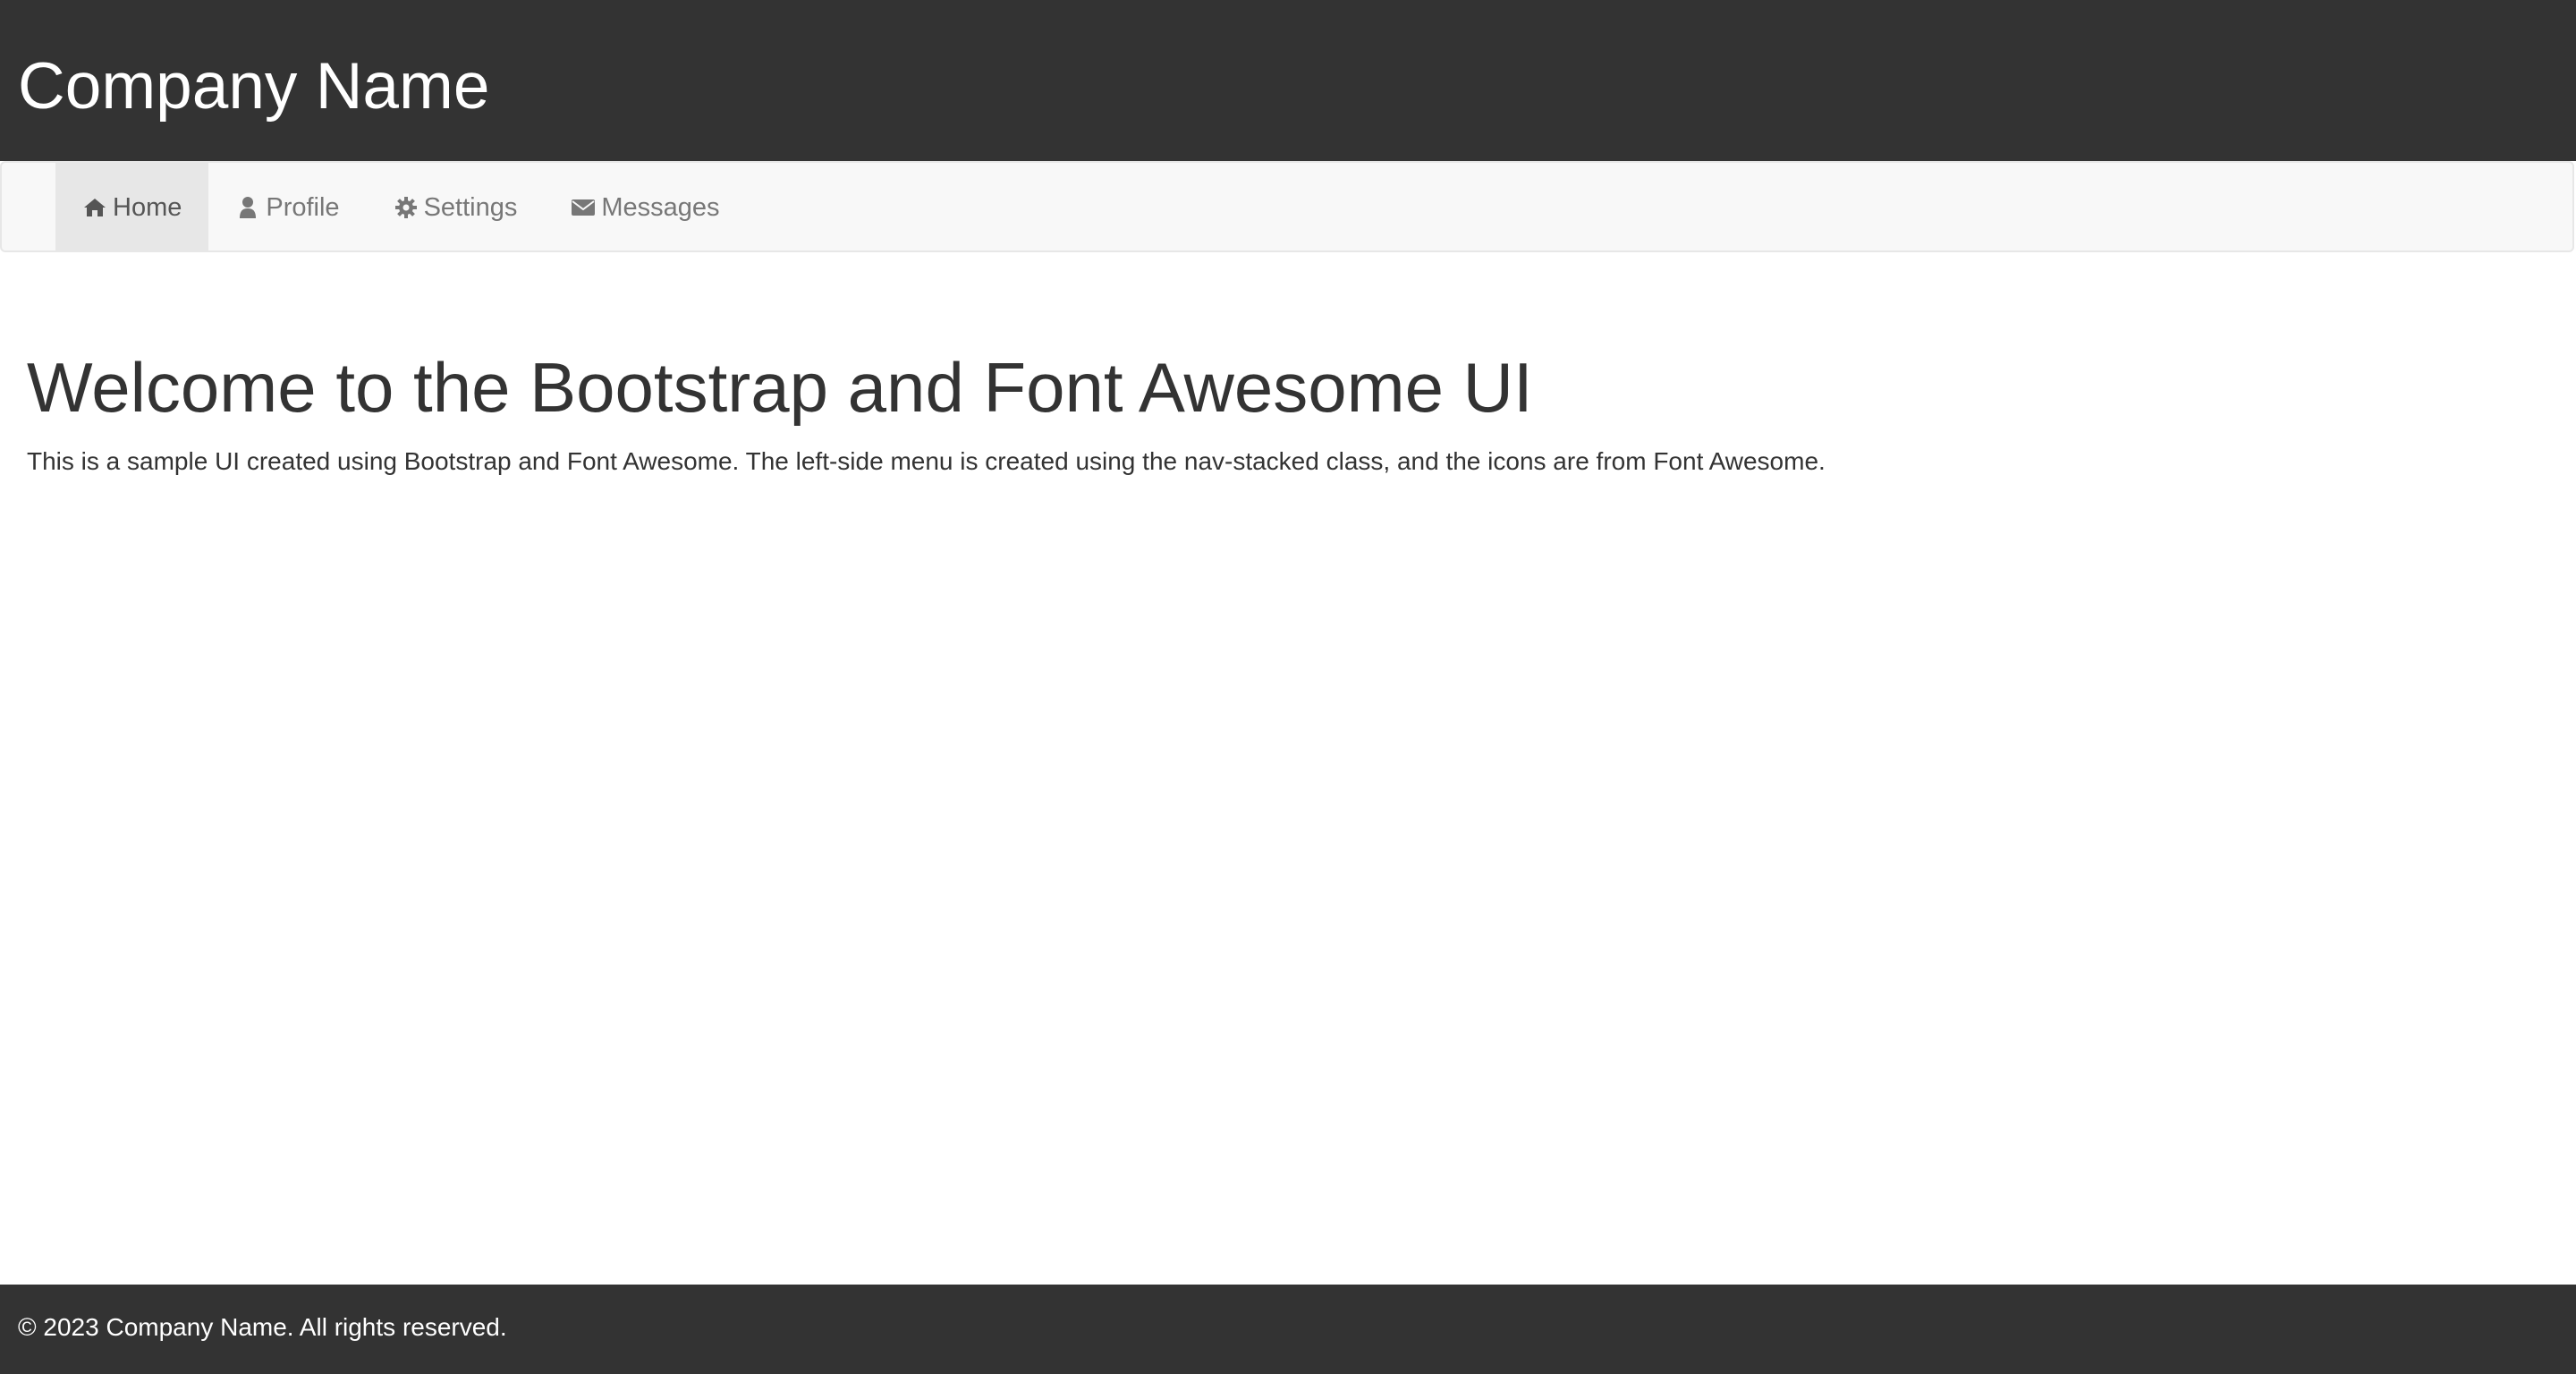 This screenshot has width=2576, height=1374. I want to click on gear-icon, so click(406, 207).